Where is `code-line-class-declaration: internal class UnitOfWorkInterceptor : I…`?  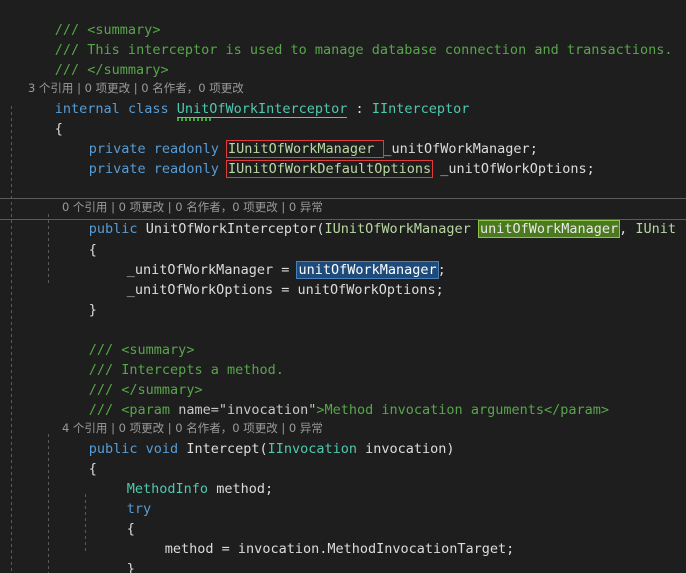 code-line-class-declaration: internal class UnitOfWorkInterceptor : I… is located at coordinates (343, 100).